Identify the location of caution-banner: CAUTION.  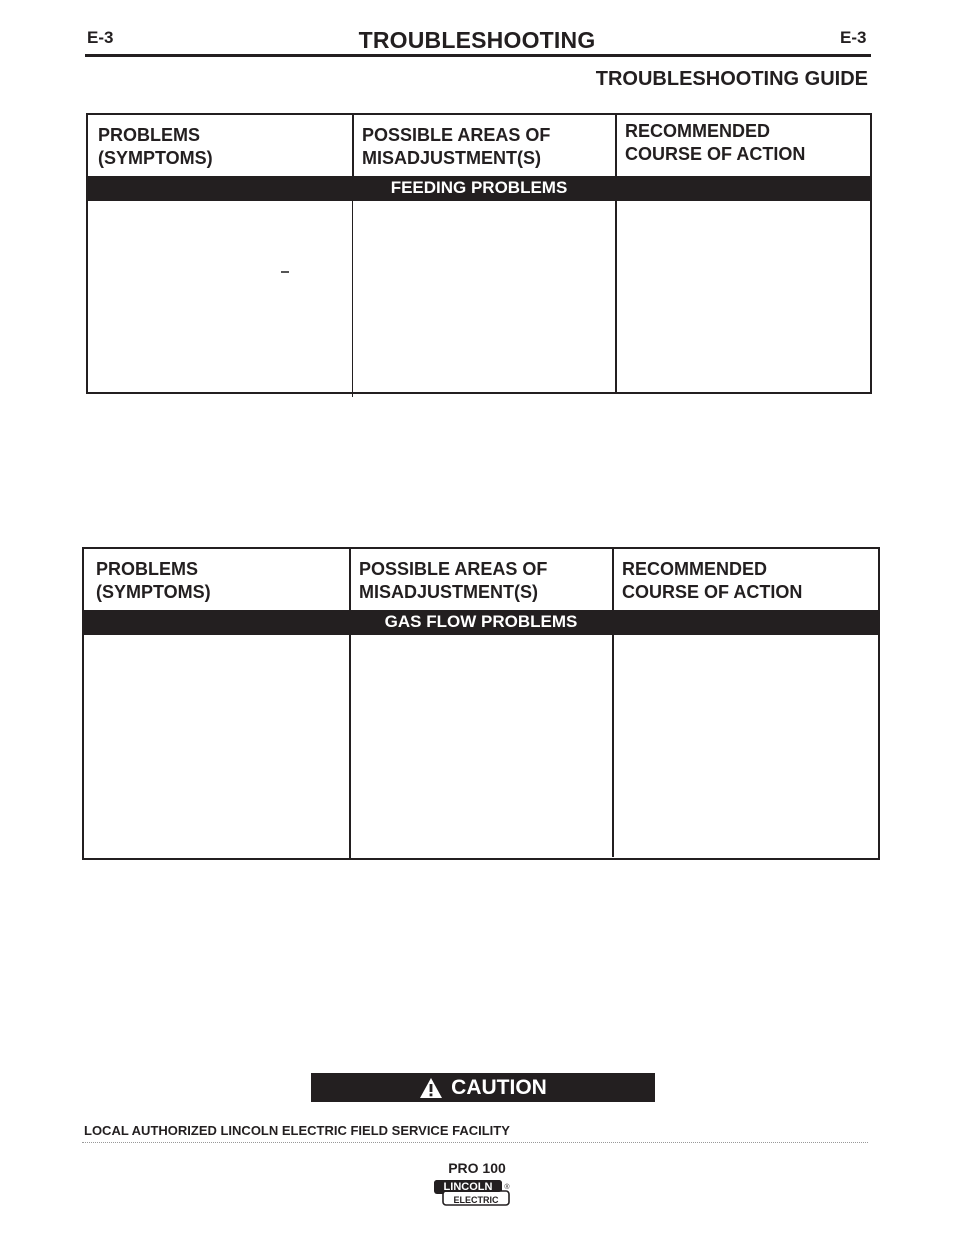
(483, 1087).